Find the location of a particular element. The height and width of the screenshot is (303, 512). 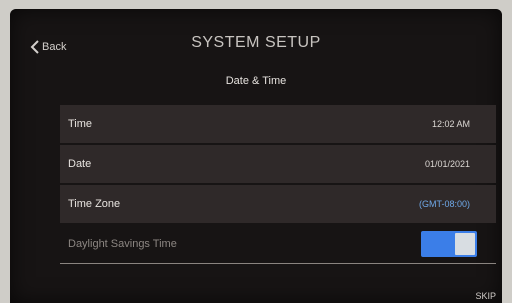

time-zone-label: Time Zone is located at coordinates (94, 204).